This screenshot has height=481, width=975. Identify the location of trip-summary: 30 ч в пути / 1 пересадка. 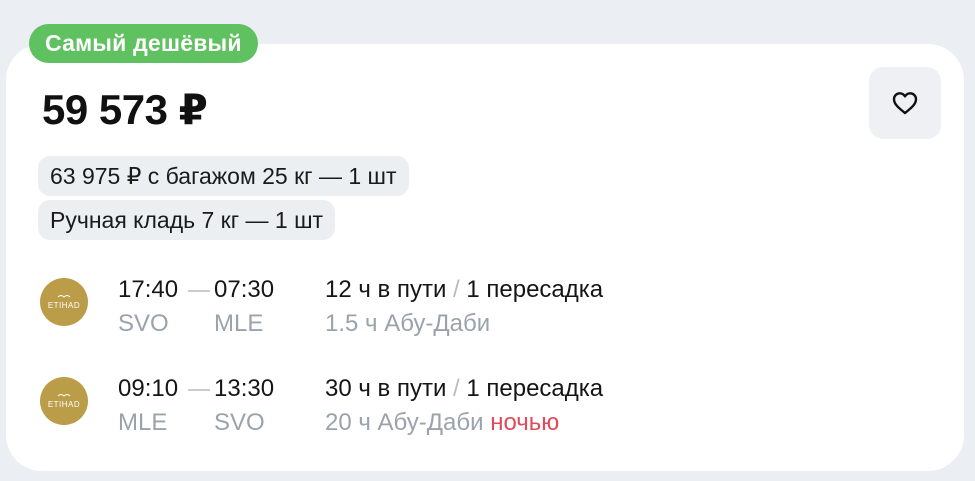
(464, 389).